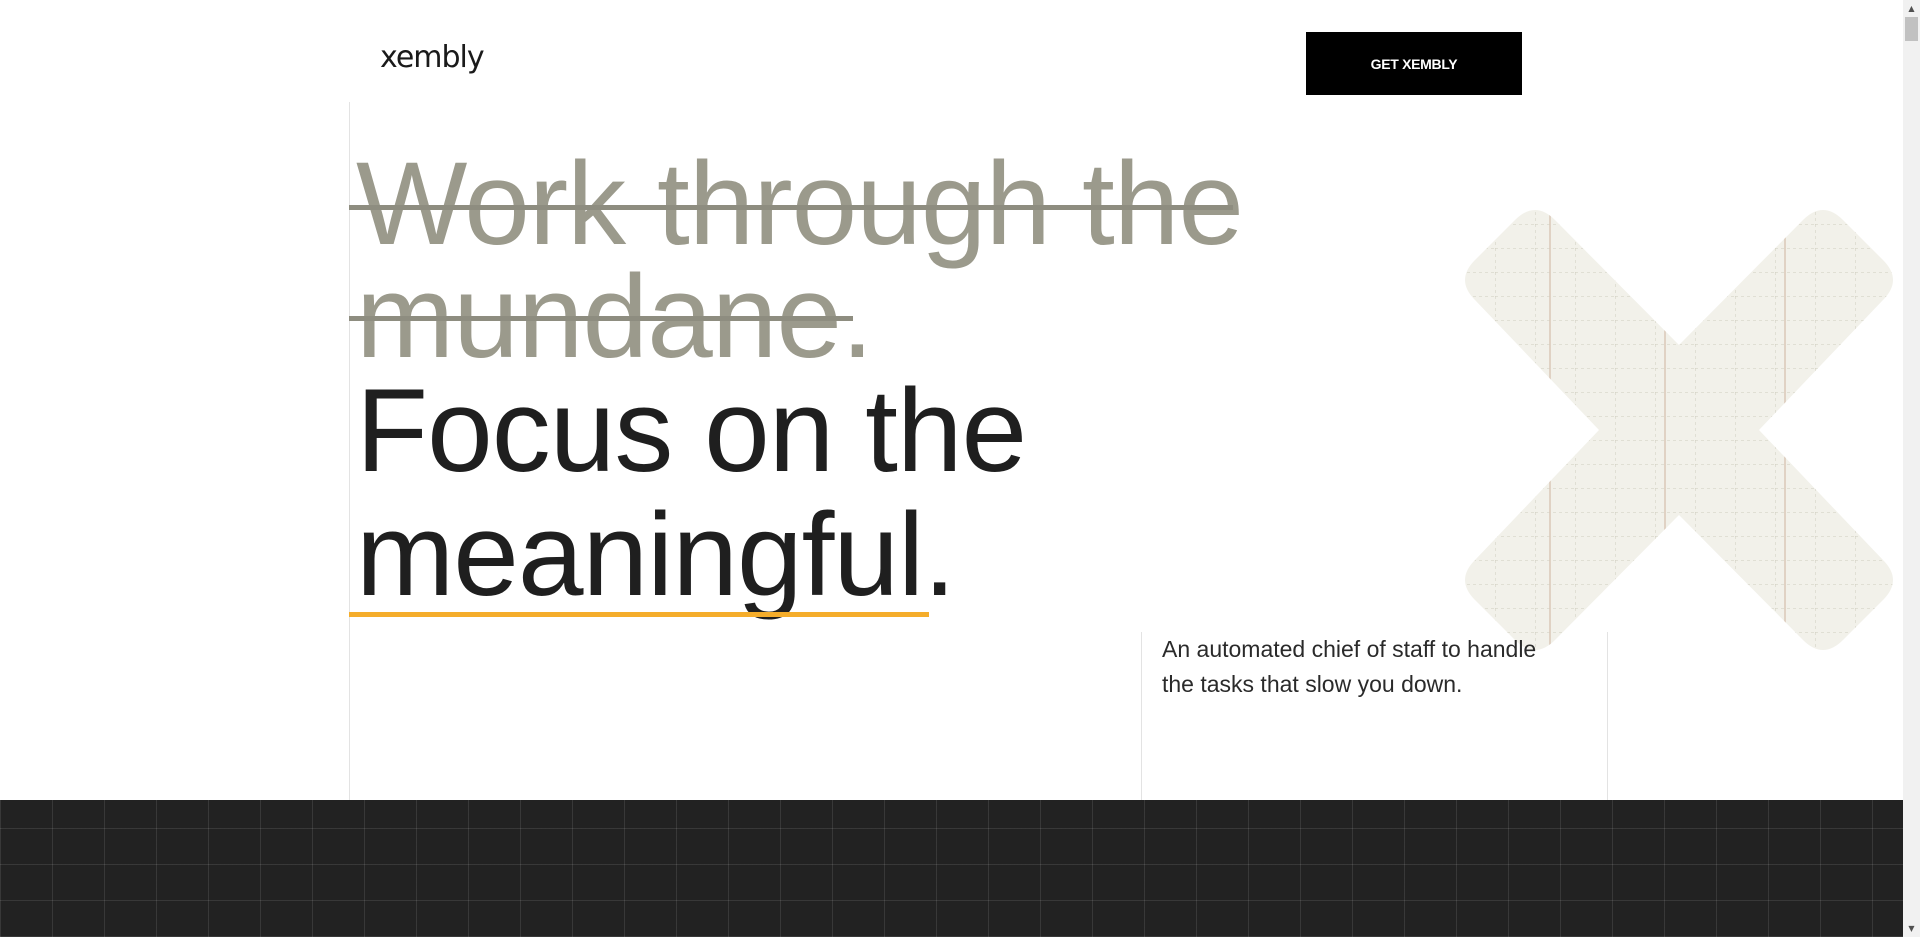  Describe the element at coordinates (1312, 684) in the screenshot. I see `subtext-line-2: the tasks that slow you down.` at that location.